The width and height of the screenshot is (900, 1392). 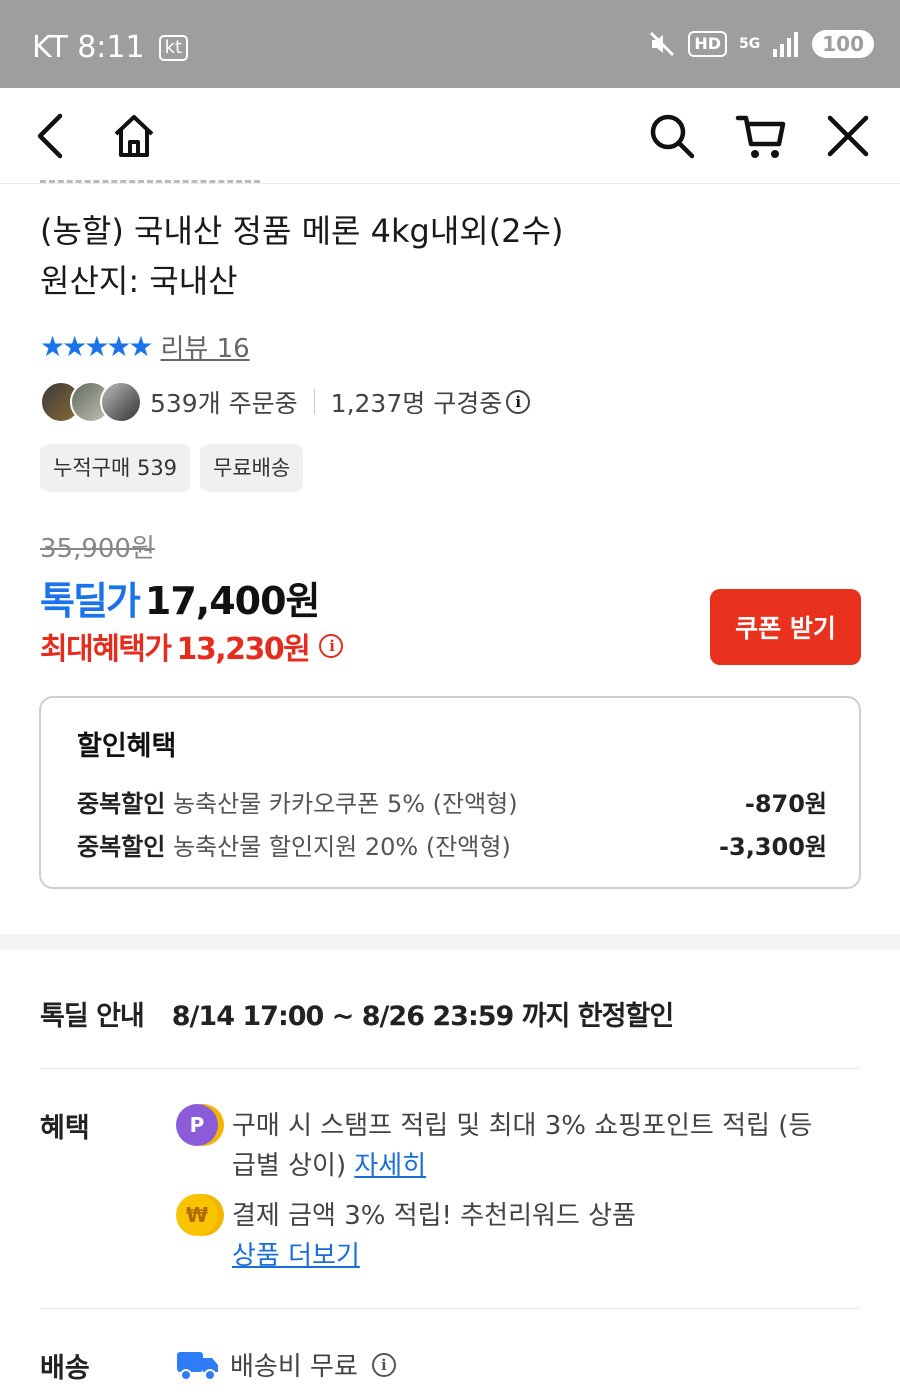 What do you see at coordinates (345, 804) in the screenshot?
I see `discount-desc: 농축산물 카카오쿠폰 5% (잔액형)` at bounding box center [345, 804].